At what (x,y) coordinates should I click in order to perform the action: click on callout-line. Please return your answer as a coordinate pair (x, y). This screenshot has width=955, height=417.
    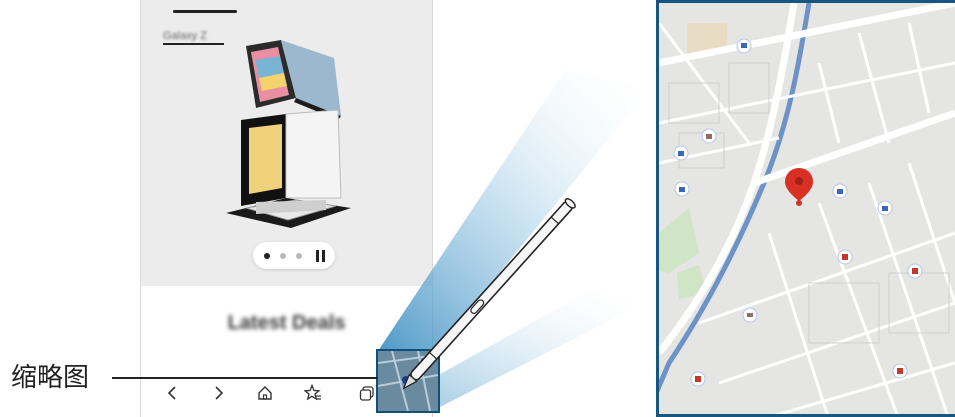
    Looking at the image, I should click on (245, 378).